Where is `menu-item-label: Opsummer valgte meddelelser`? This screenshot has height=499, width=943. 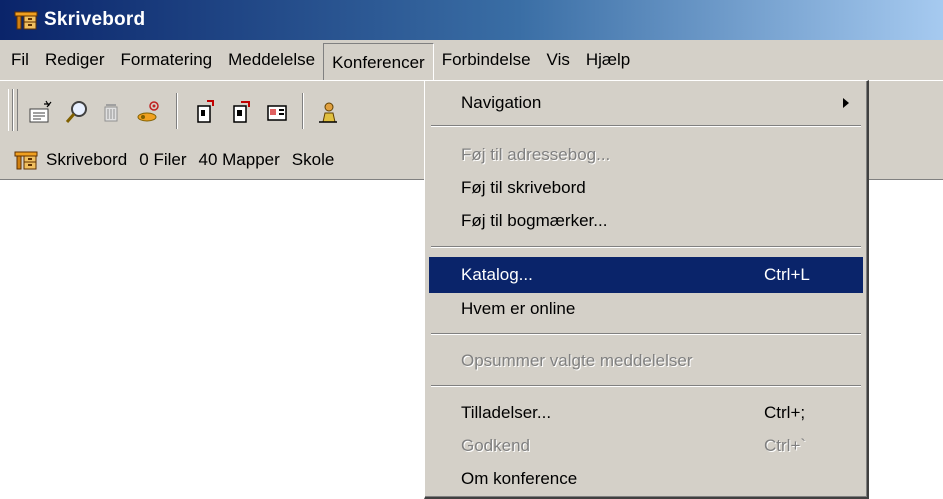 menu-item-label: Opsummer valgte meddelelser is located at coordinates (577, 360).